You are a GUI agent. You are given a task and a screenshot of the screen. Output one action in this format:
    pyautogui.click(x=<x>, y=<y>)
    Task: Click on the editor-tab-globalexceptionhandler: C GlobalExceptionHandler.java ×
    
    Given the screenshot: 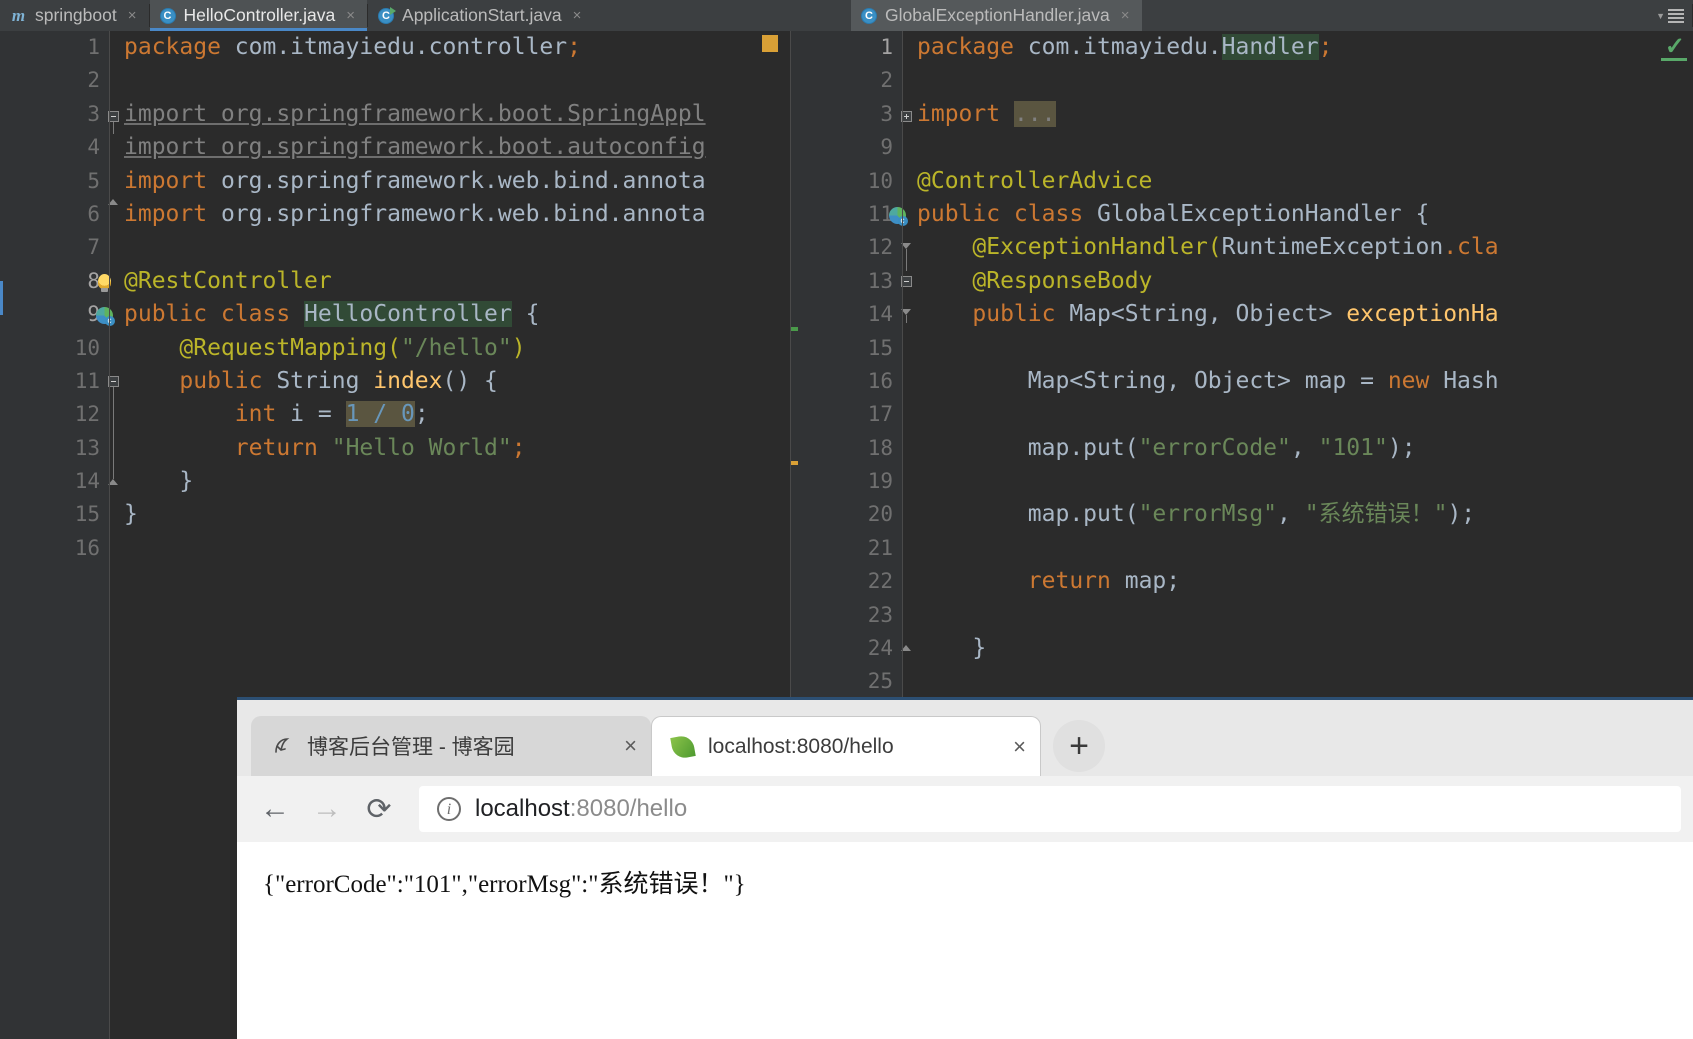 What is the action you would take?
    pyautogui.click(x=996, y=15)
    